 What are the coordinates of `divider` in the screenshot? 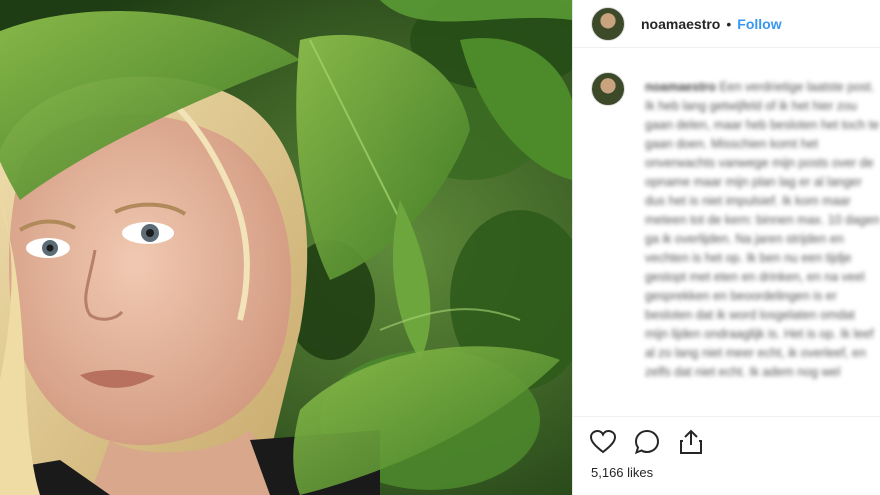 It's located at (726, 416).